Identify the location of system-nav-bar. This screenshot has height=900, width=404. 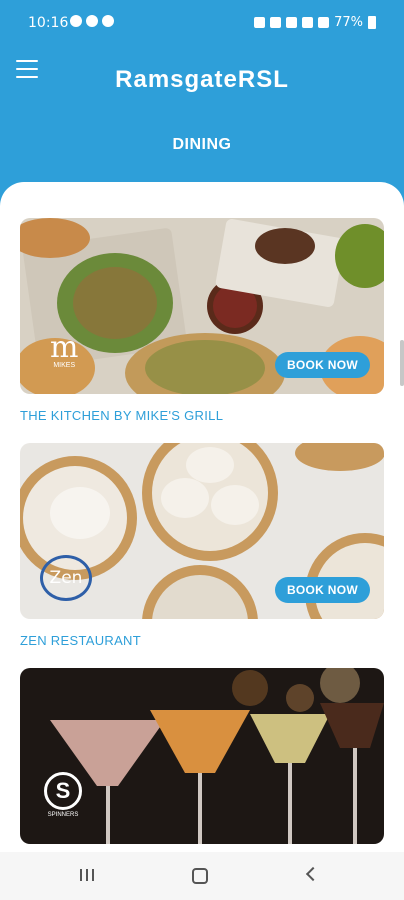
(202, 876).